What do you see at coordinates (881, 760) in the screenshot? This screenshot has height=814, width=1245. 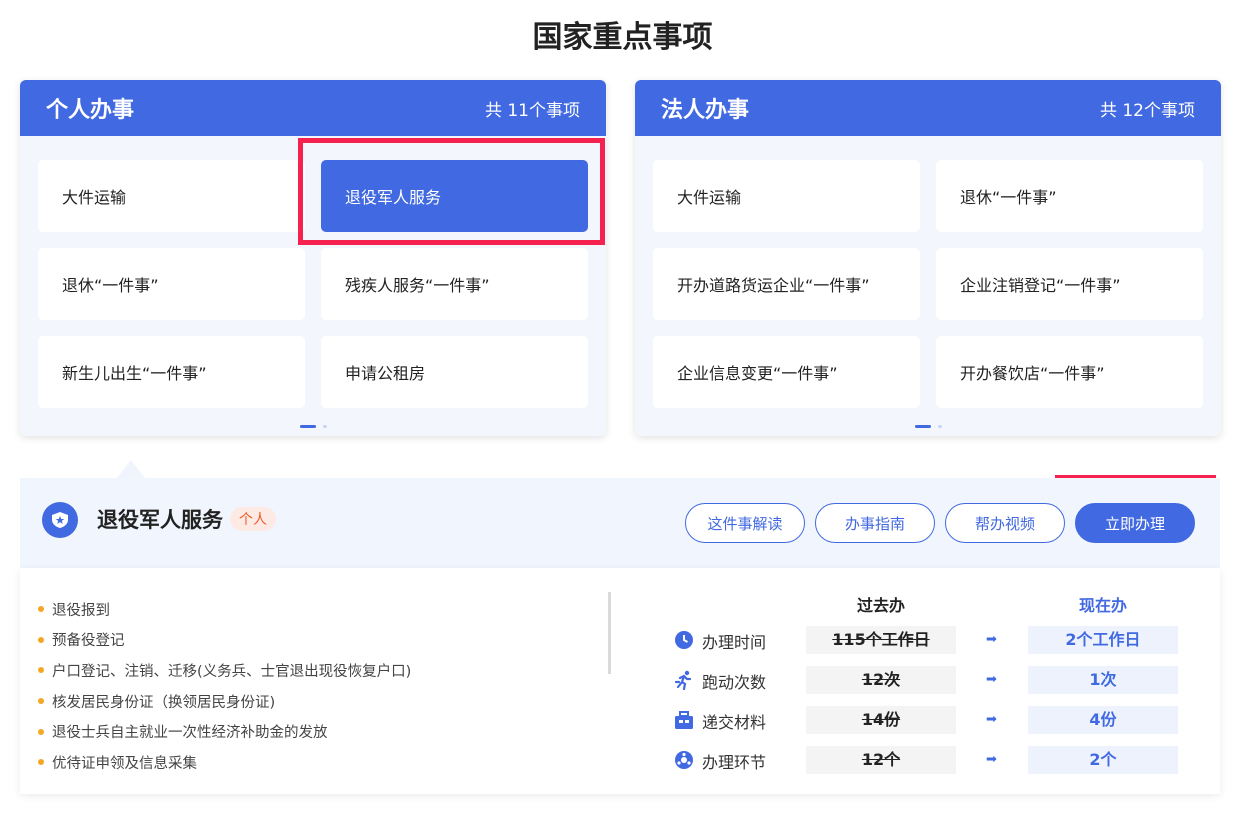 I see `past-value: 12个` at bounding box center [881, 760].